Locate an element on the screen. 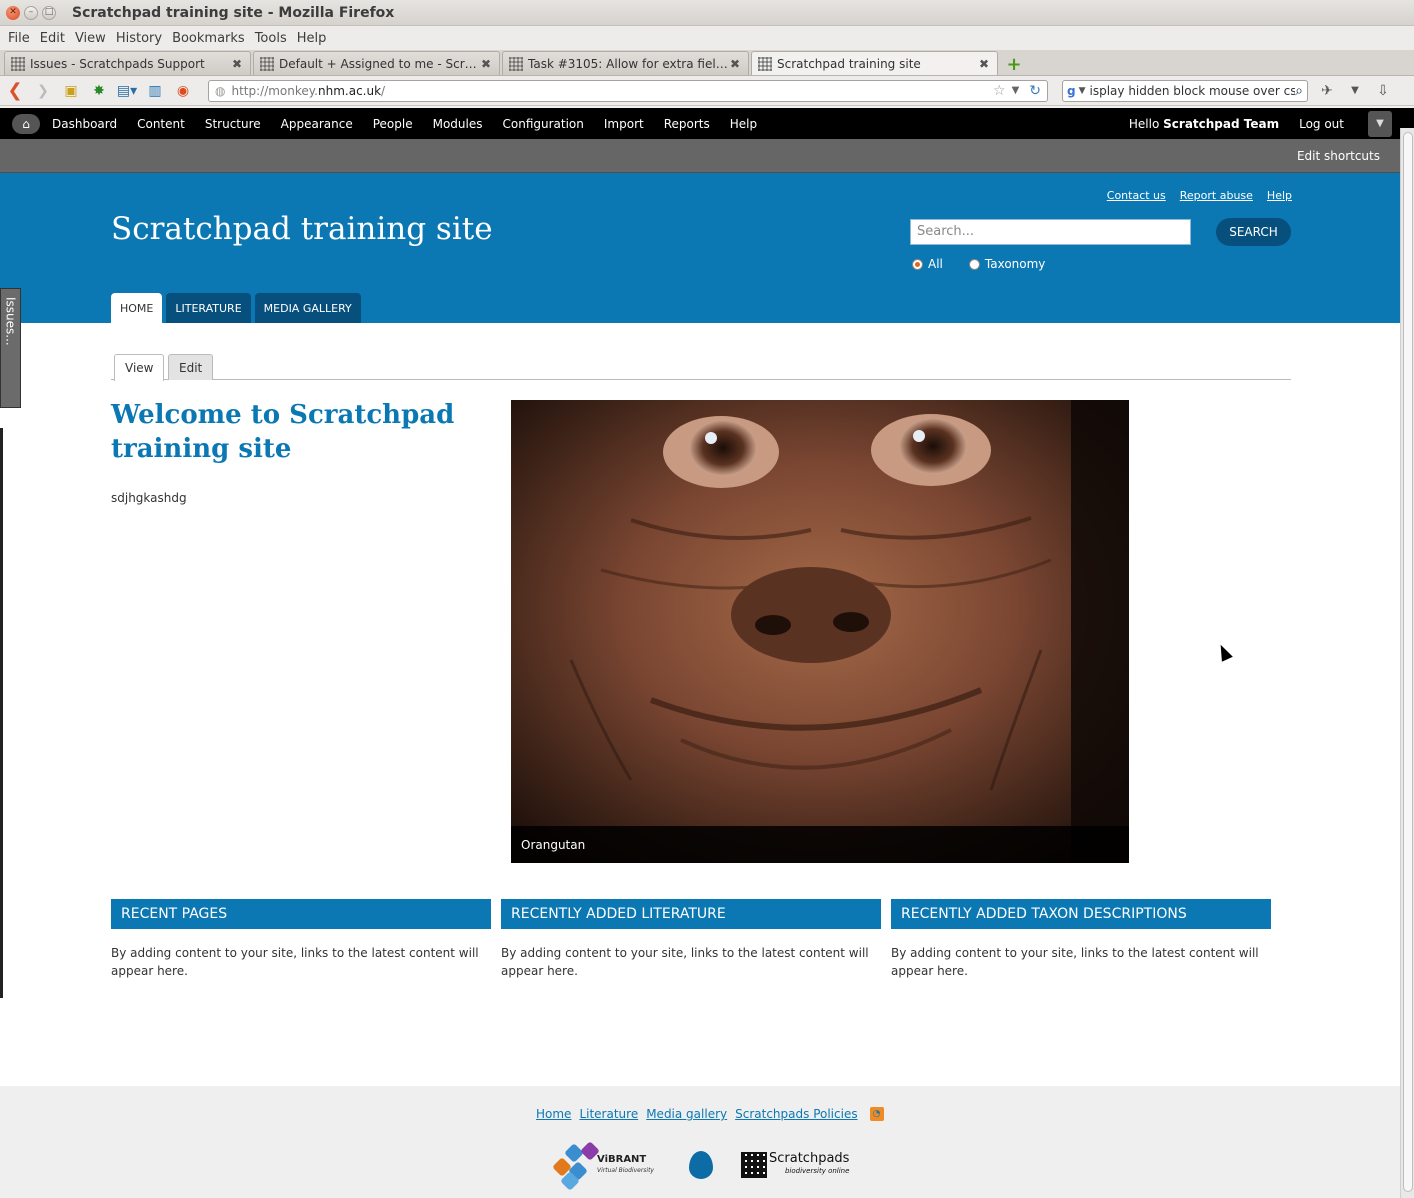  forward-arrow-icon: ❯ is located at coordinates (43, 91).